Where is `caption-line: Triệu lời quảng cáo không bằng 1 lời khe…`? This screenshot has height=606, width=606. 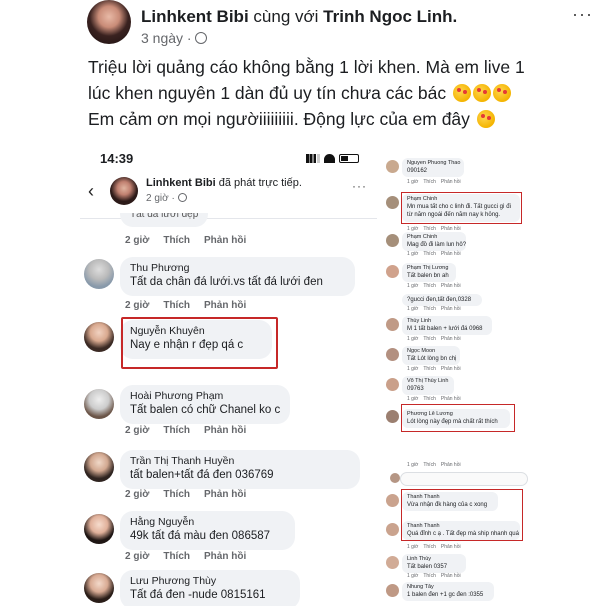
caption-line: Triệu lời quảng cáo không bằng 1 lời khe… is located at coordinates (306, 67).